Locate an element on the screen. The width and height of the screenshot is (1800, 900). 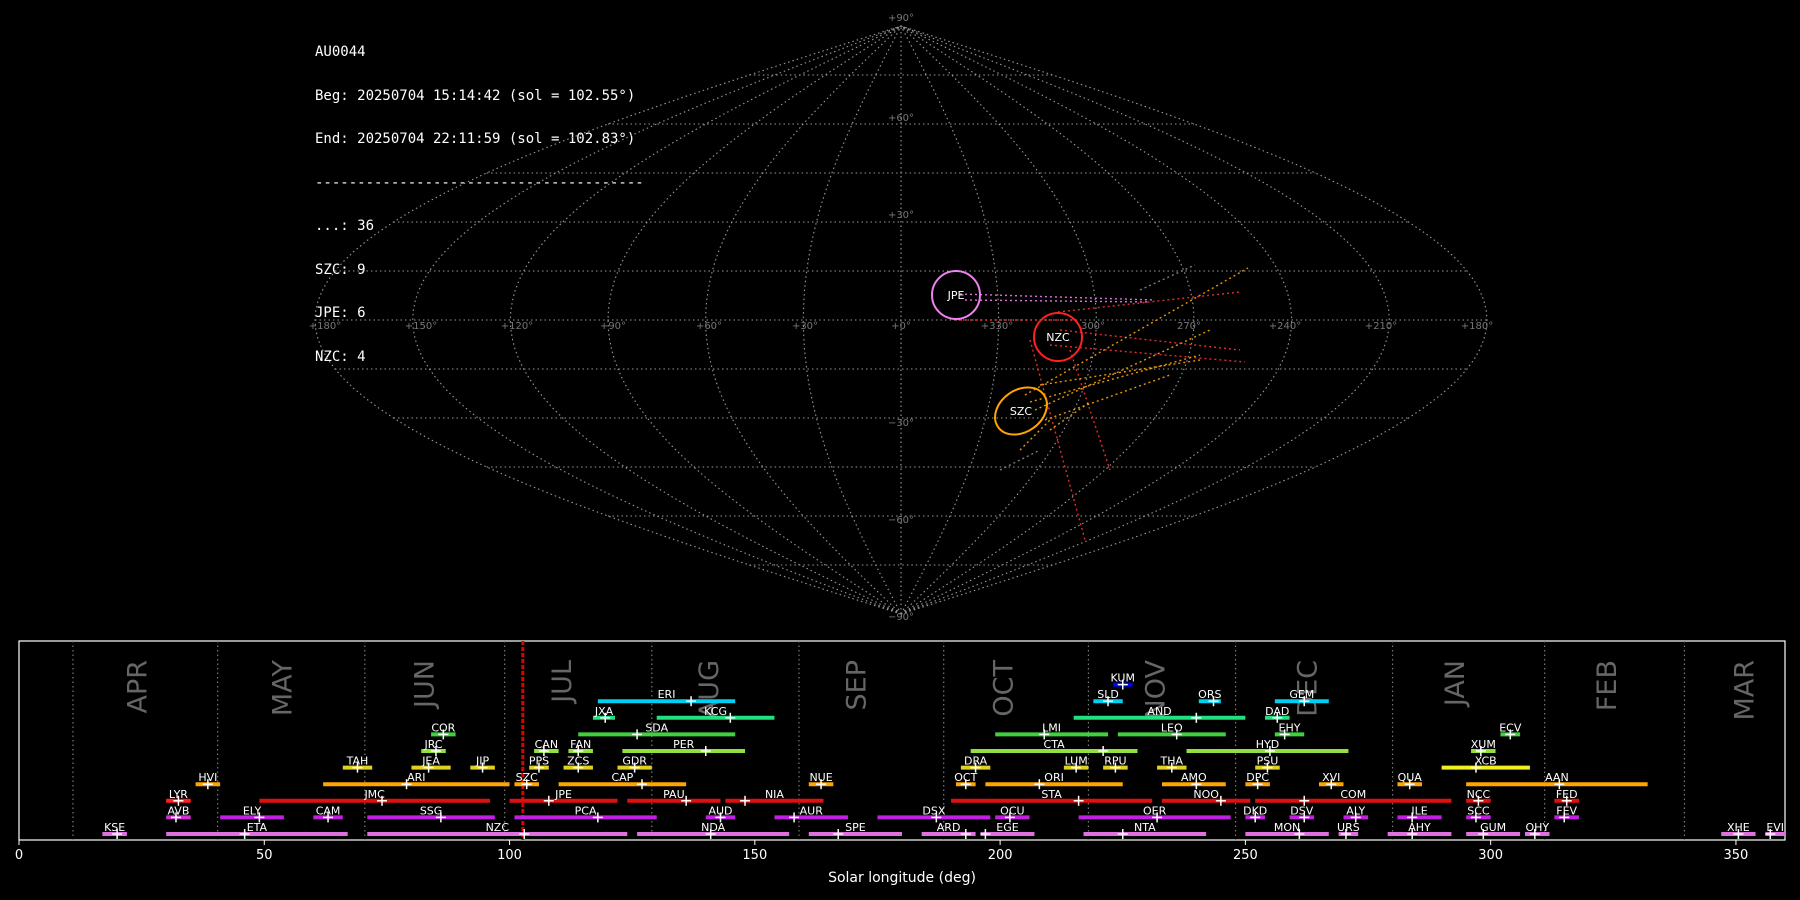
shower-label: XHE is located at coordinates (1738, 827).